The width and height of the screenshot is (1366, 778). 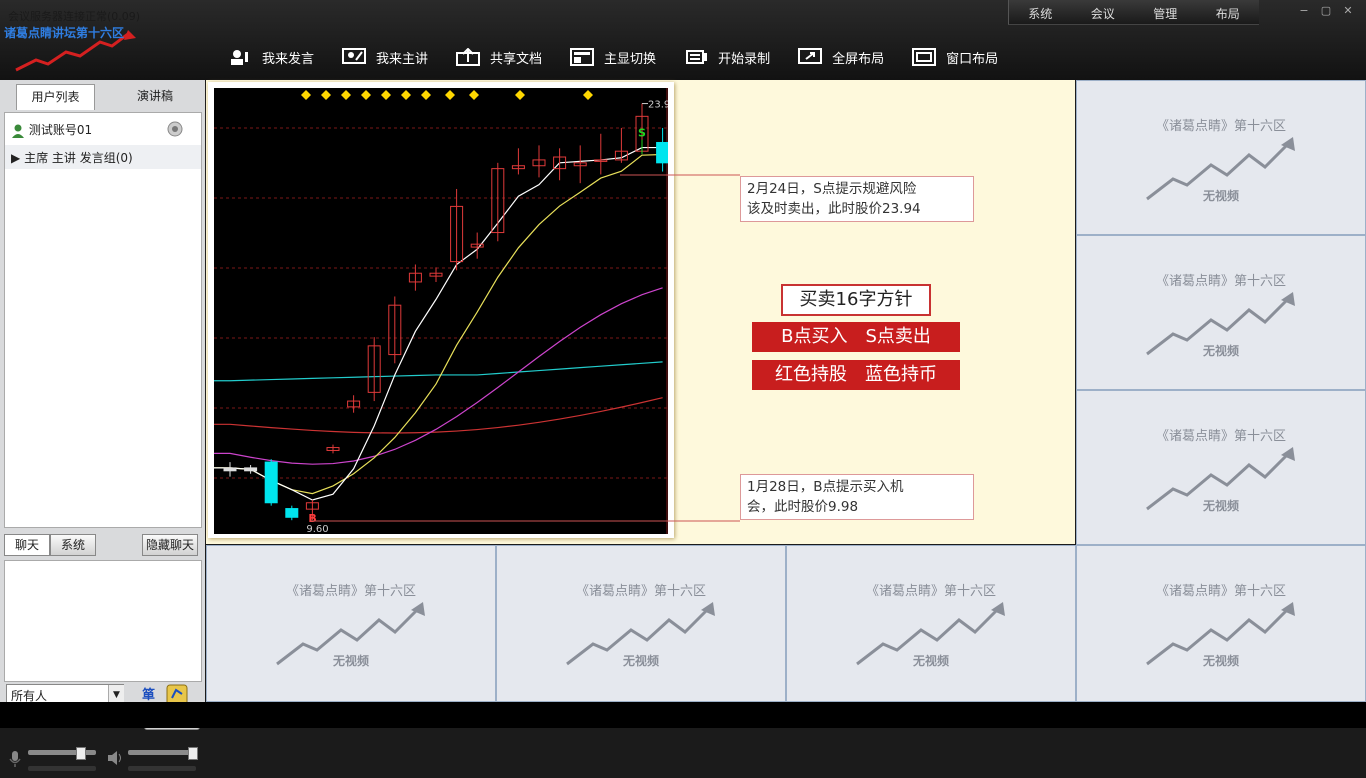 I want to click on fullscreen-layout-label: 全屏布局, so click(x=858, y=59).